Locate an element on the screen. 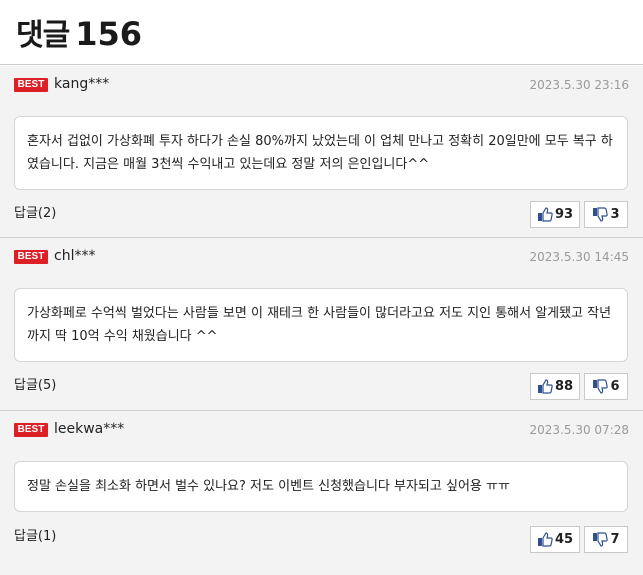 The width and height of the screenshot is (643, 575). like-button: 45 is located at coordinates (555, 539).